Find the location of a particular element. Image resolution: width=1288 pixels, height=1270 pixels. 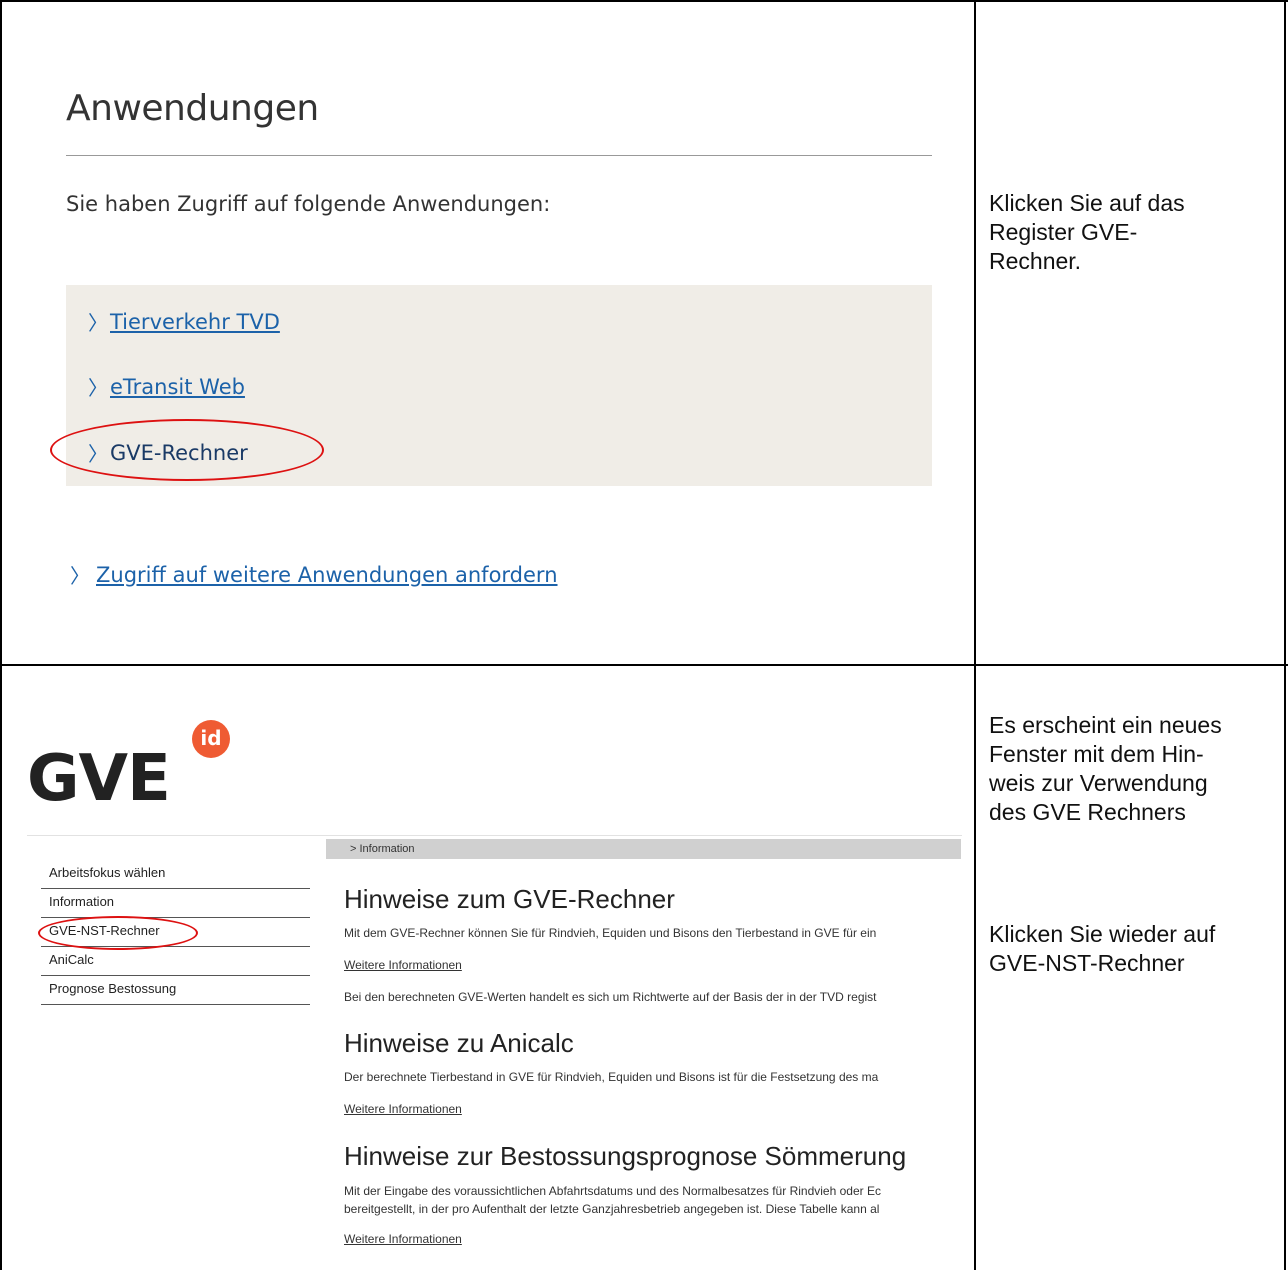

sidebar-item-information: Information is located at coordinates (175, 903).